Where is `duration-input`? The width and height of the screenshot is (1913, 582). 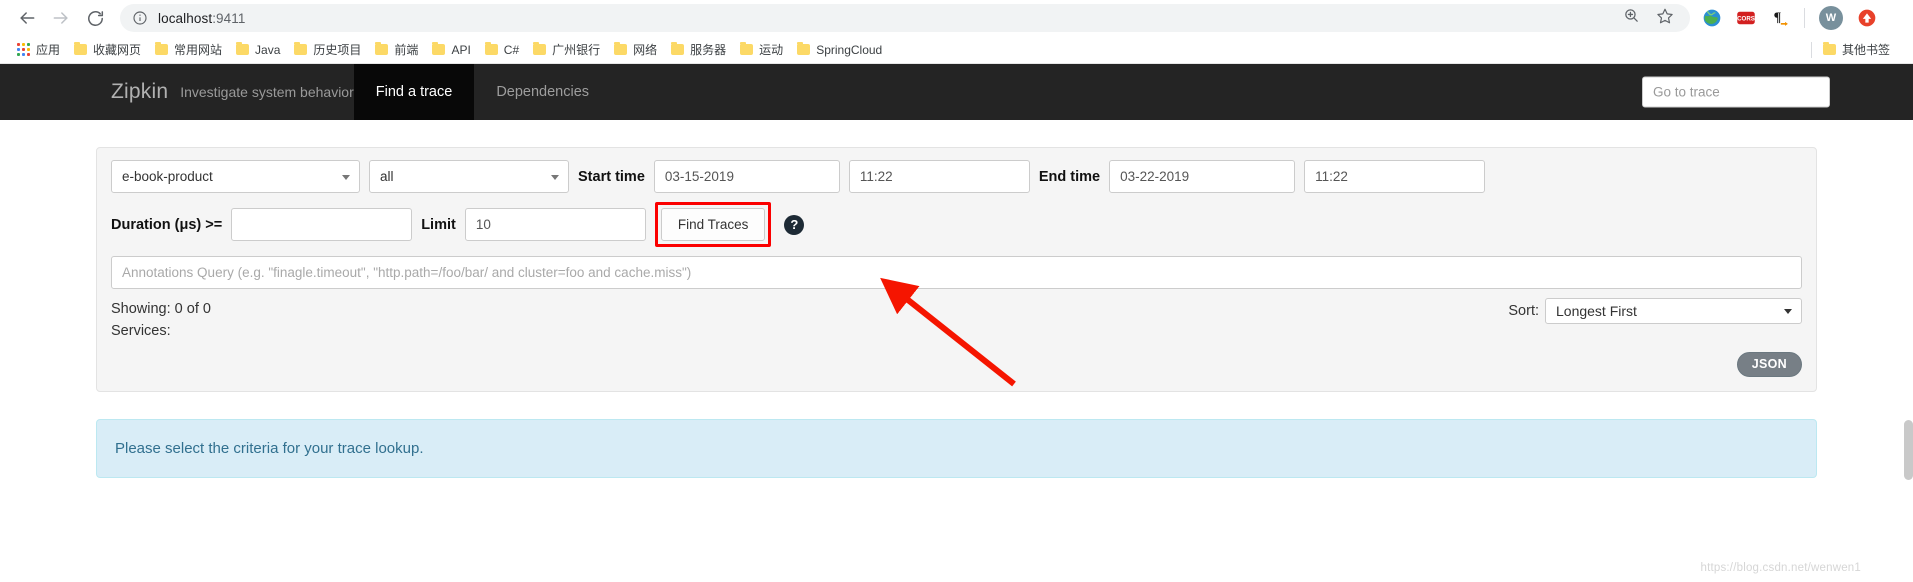 duration-input is located at coordinates (322, 224).